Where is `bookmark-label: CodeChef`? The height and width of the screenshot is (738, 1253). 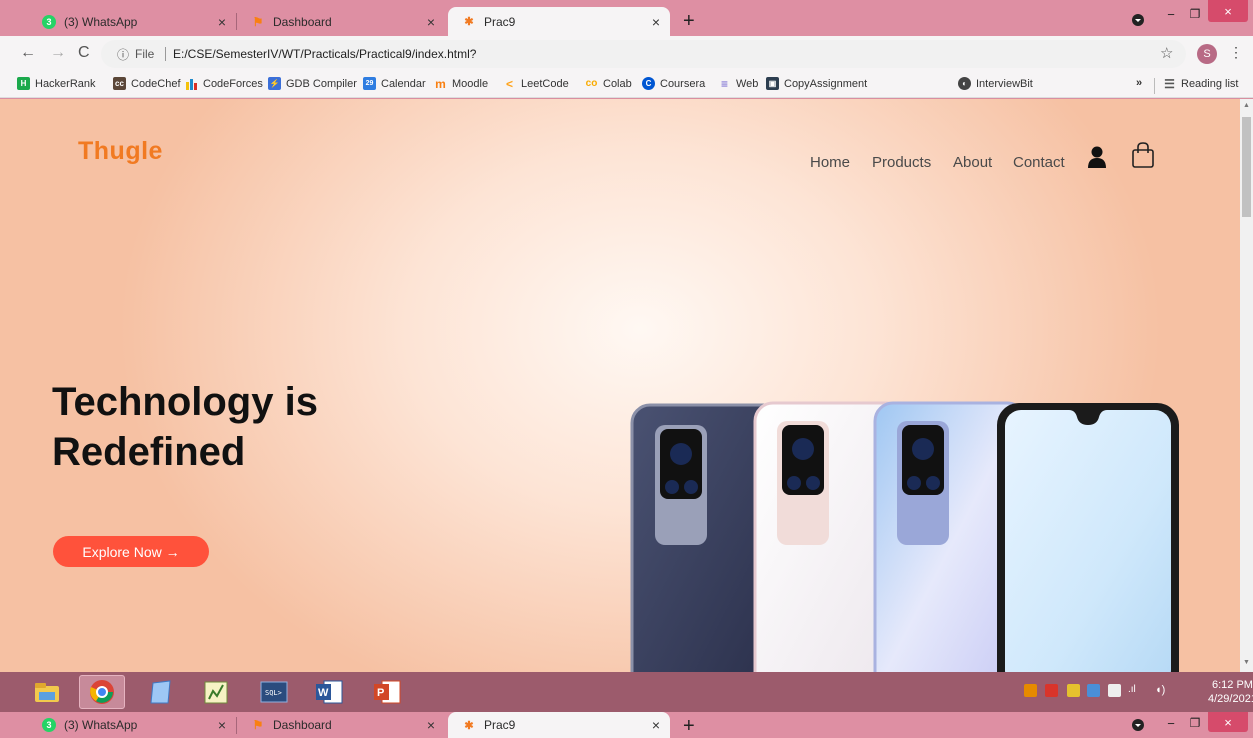 bookmark-label: CodeChef is located at coordinates (156, 83).